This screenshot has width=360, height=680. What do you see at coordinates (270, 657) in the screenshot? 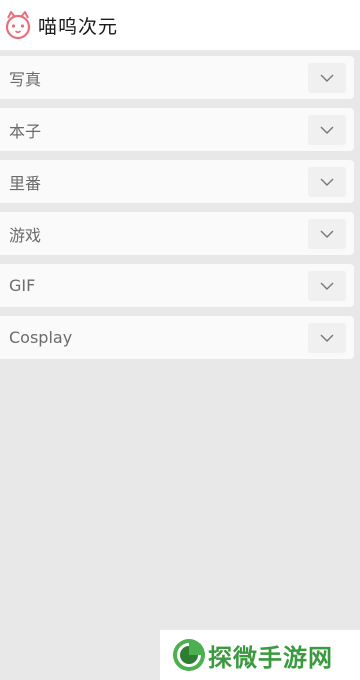
I see `watermark-text: 探微手游网` at bounding box center [270, 657].